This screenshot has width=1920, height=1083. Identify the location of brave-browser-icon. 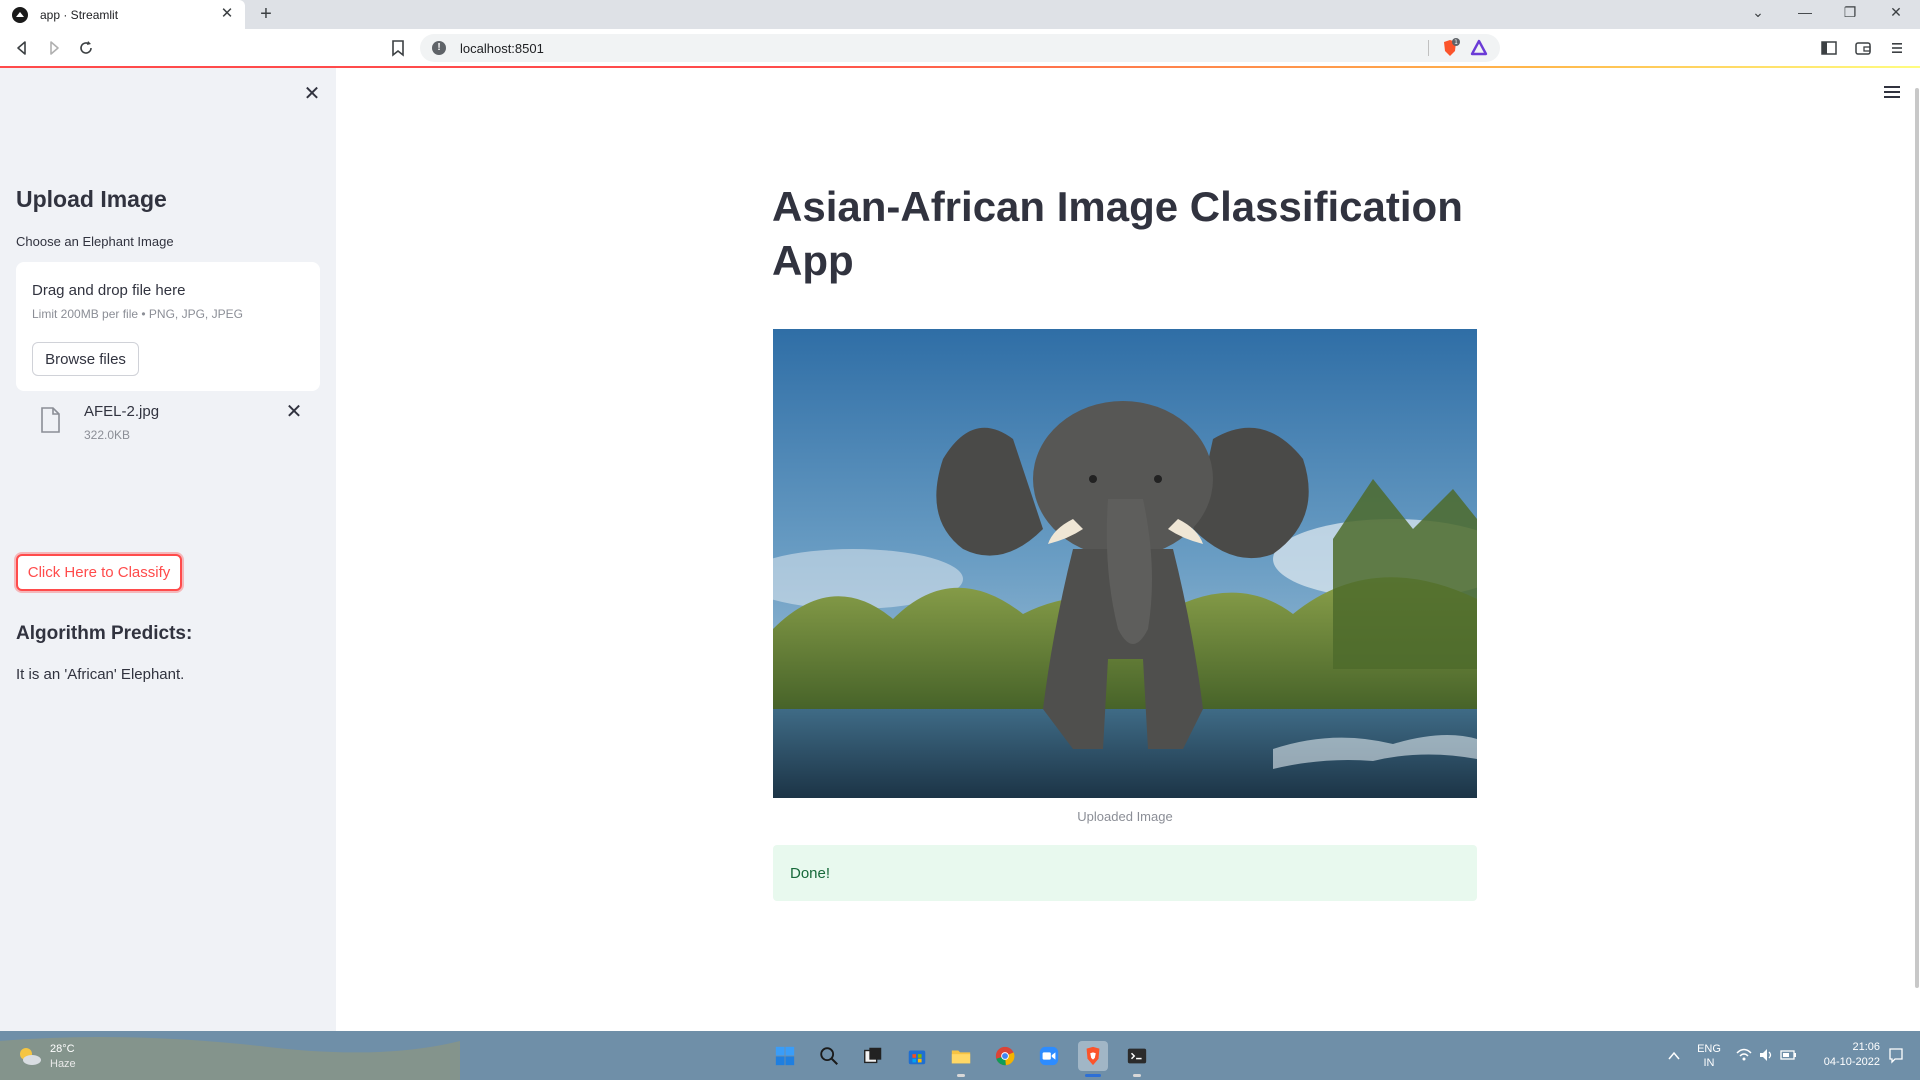
(1093, 1059).